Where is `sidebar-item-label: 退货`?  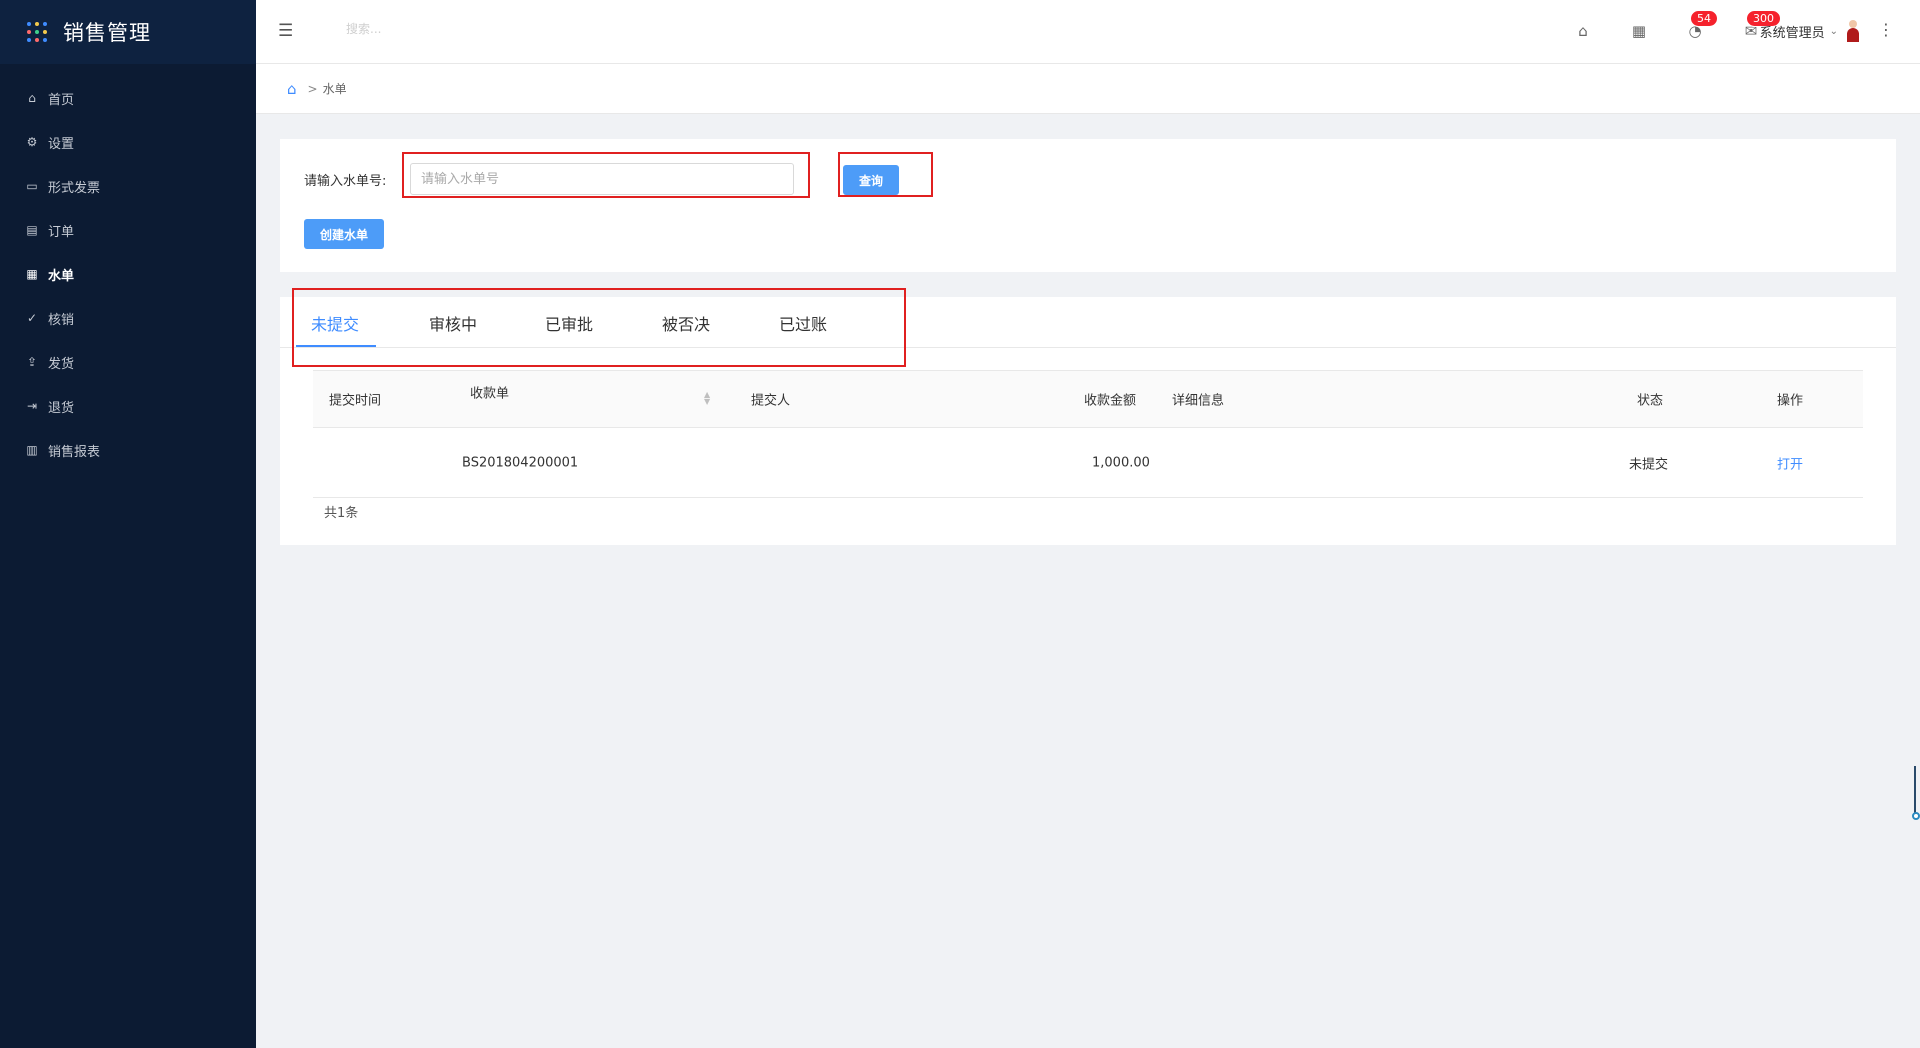
sidebar-item-label: 退货 is located at coordinates (61, 408).